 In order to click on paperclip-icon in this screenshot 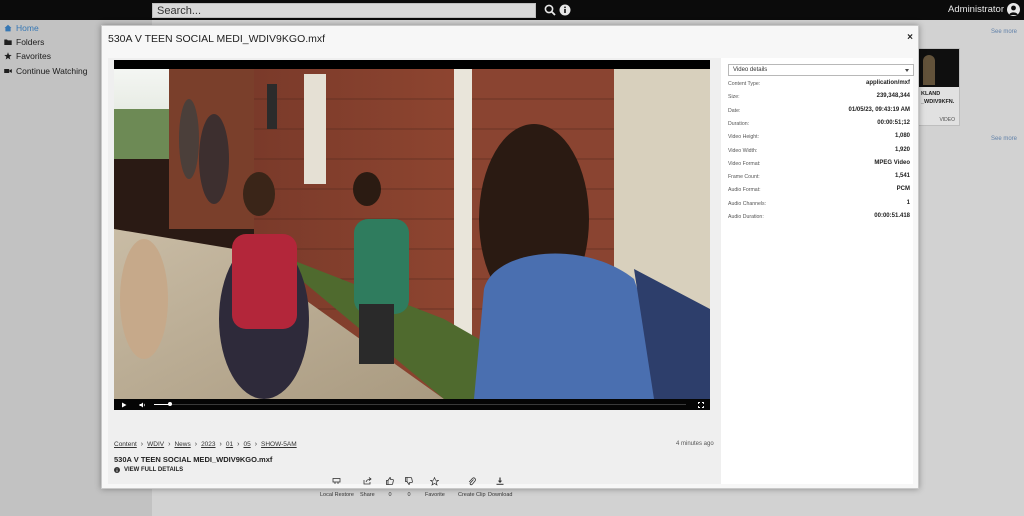, I will do `click(472, 481)`.